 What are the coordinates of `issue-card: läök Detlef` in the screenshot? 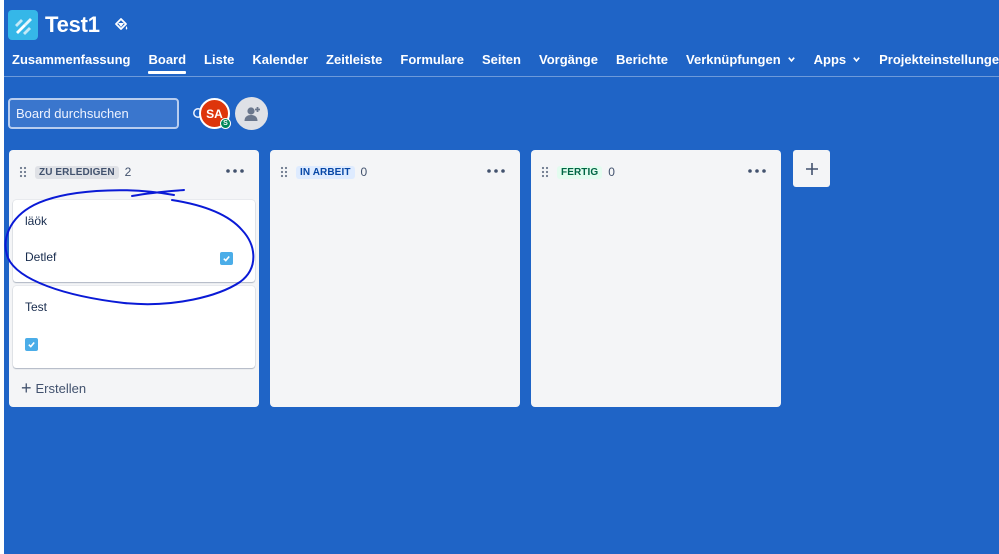 It's located at (134, 241).